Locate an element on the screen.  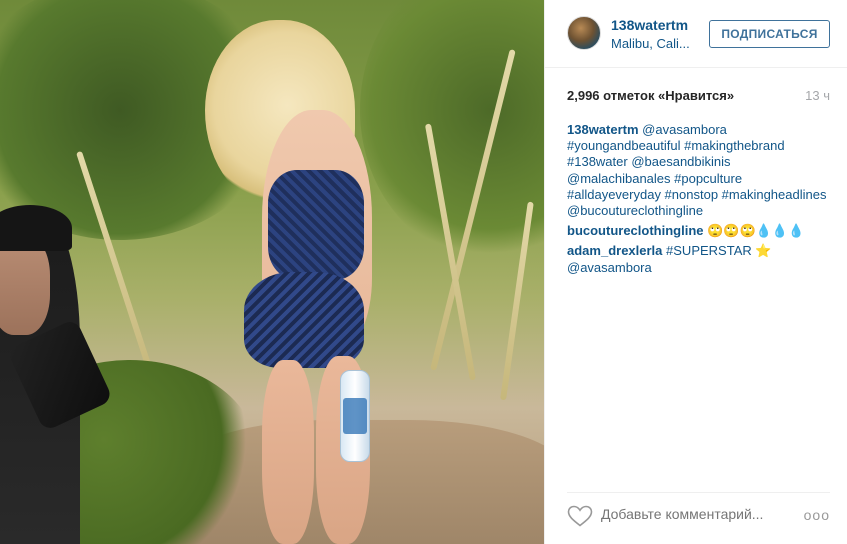
comment-input is located at coordinates (701, 514).